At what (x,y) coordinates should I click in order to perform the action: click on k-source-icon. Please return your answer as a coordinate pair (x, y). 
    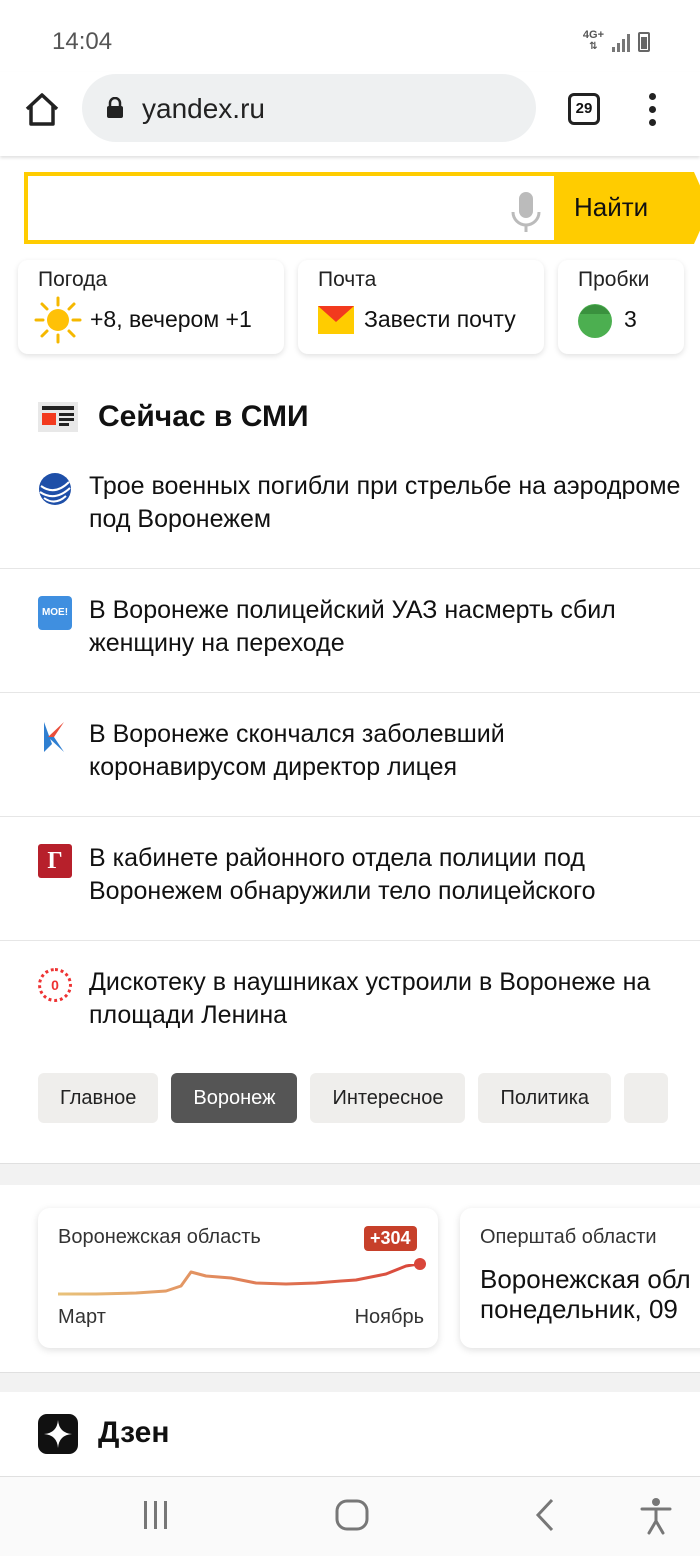
    Looking at the image, I should click on (54, 737).